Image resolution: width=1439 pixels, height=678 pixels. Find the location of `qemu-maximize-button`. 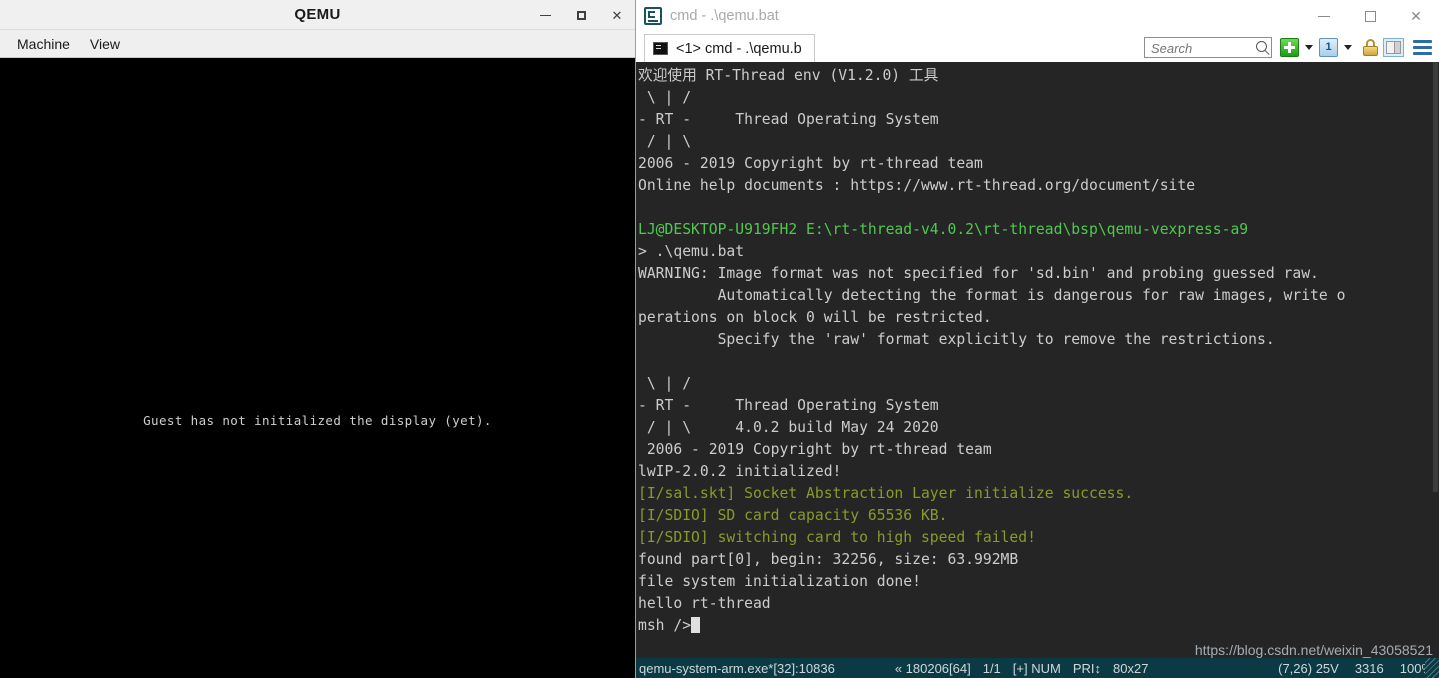

qemu-maximize-button is located at coordinates (581, 15).